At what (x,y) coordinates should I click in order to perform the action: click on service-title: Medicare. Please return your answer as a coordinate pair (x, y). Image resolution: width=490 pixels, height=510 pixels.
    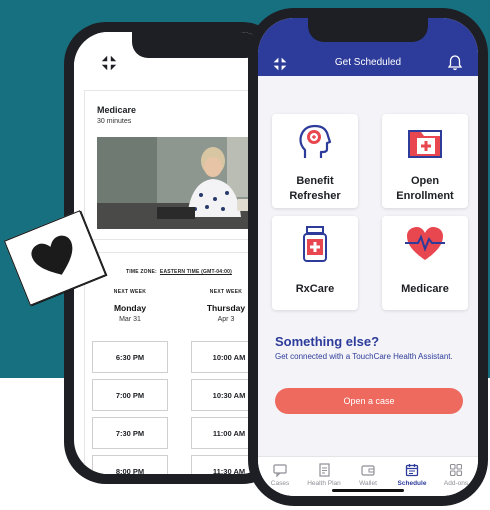
    Looking at the image, I should click on (117, 110).